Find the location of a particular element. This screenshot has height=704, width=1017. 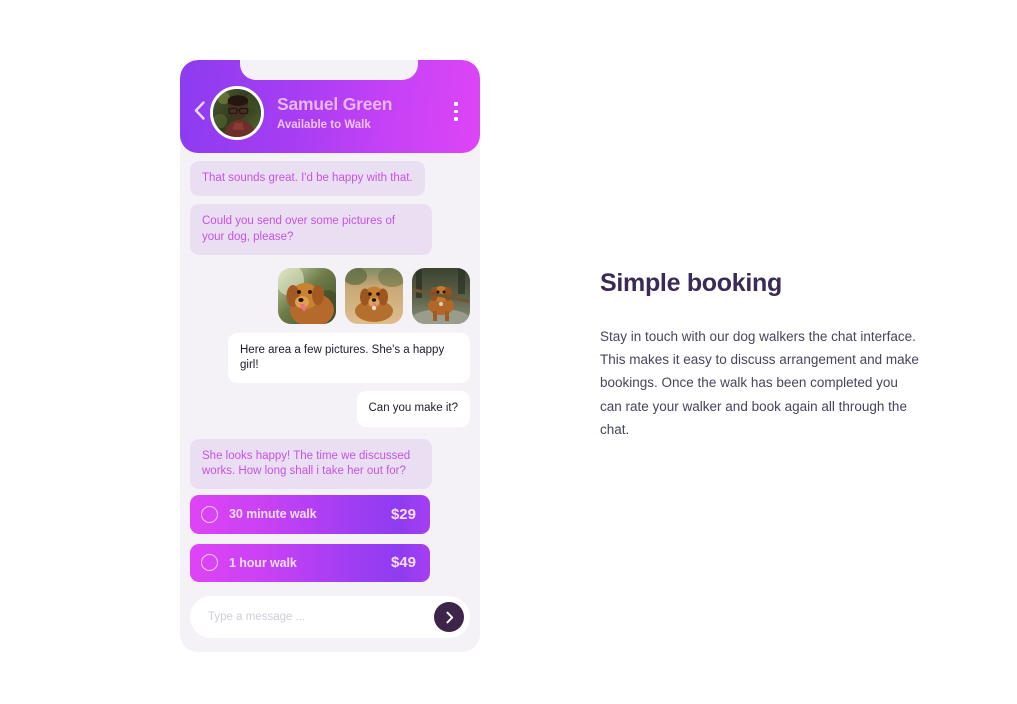

walk-option-1-hour: 1 hour walk $49 is located at coordinates (310, 562).